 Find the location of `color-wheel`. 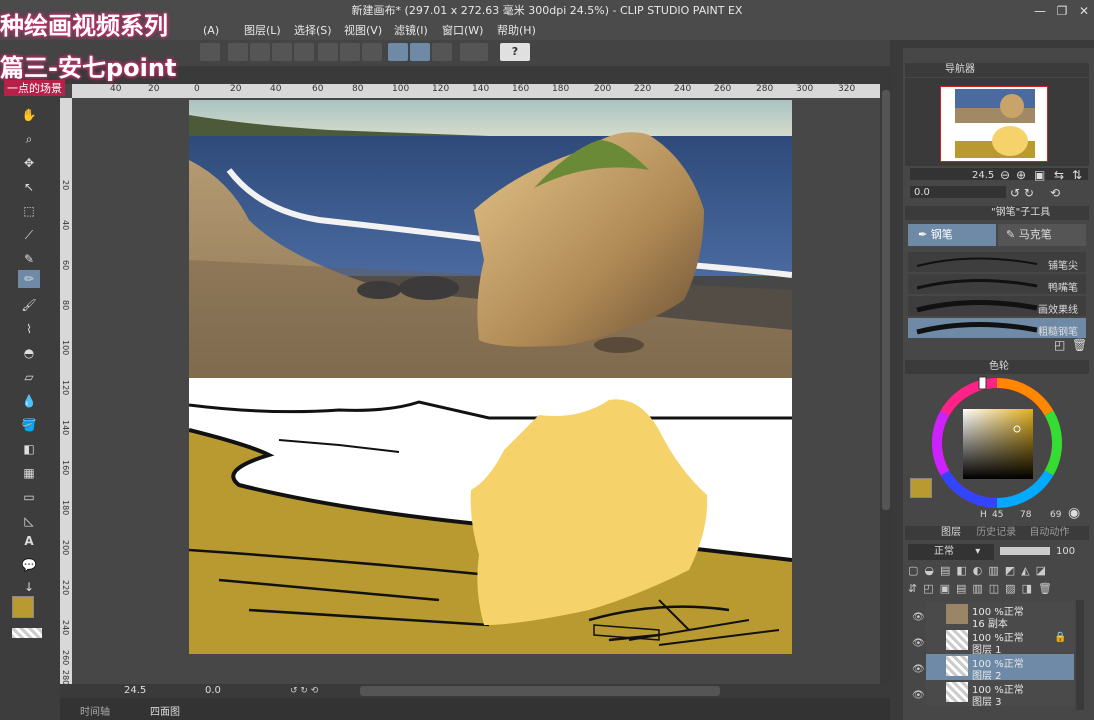

color-wheel is located at coordinates (997, 443).